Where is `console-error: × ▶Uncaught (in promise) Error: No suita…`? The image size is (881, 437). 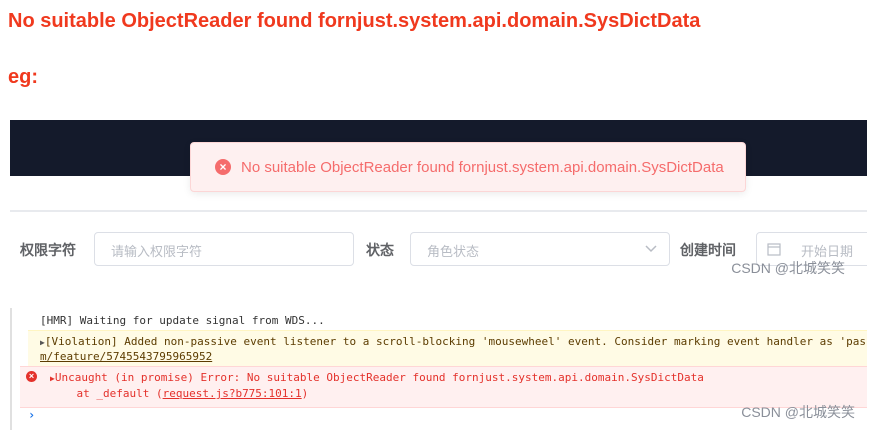
console-error: × ▶Uncaught (in promise) Error: No suita… is located at coordinates (443, 387).